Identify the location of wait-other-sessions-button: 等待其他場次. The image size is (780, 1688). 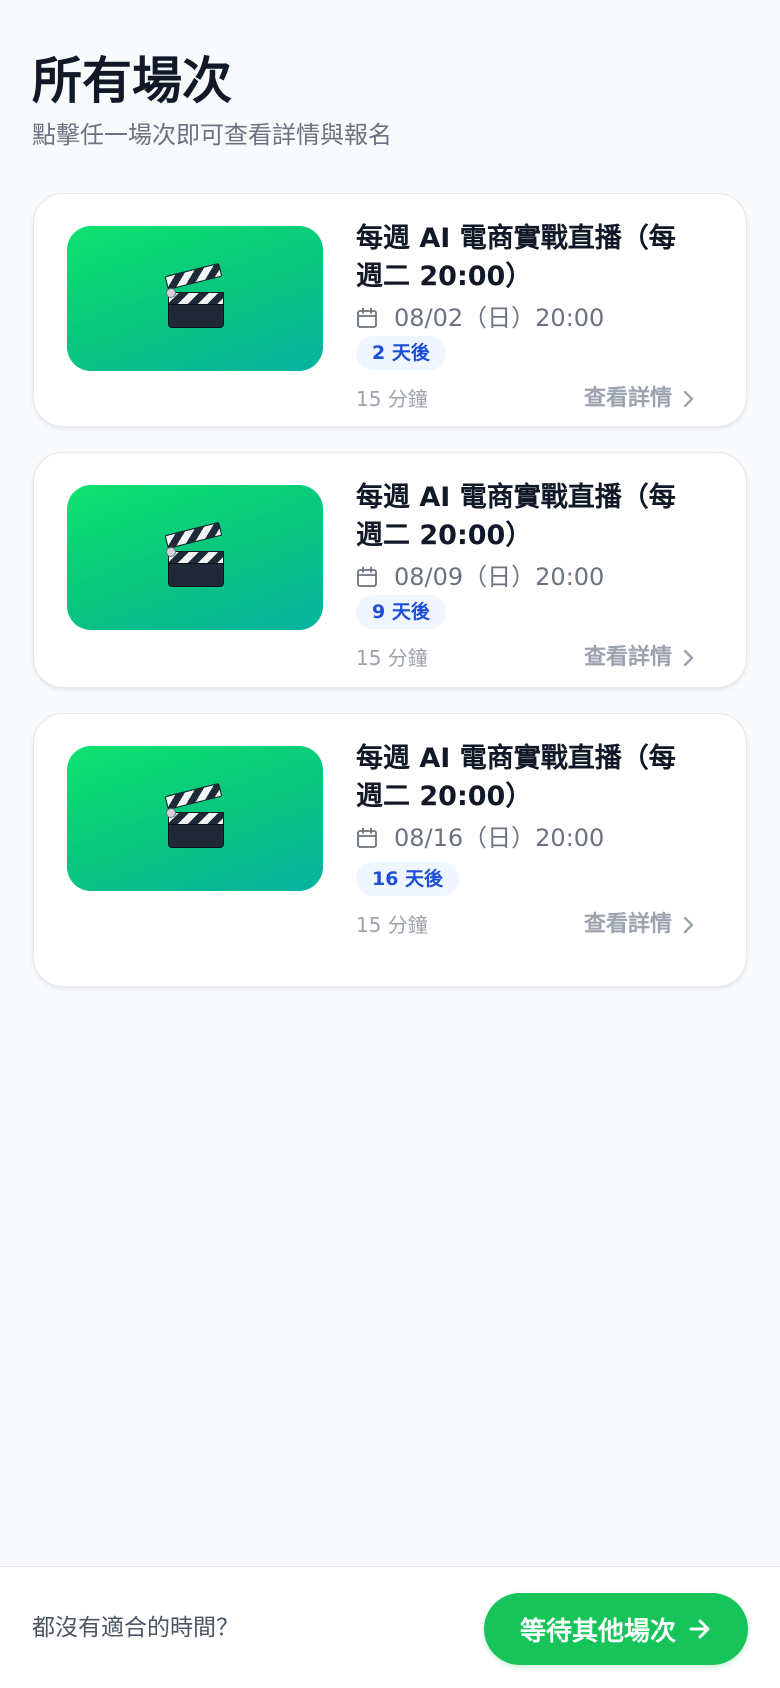
(616, 1629).